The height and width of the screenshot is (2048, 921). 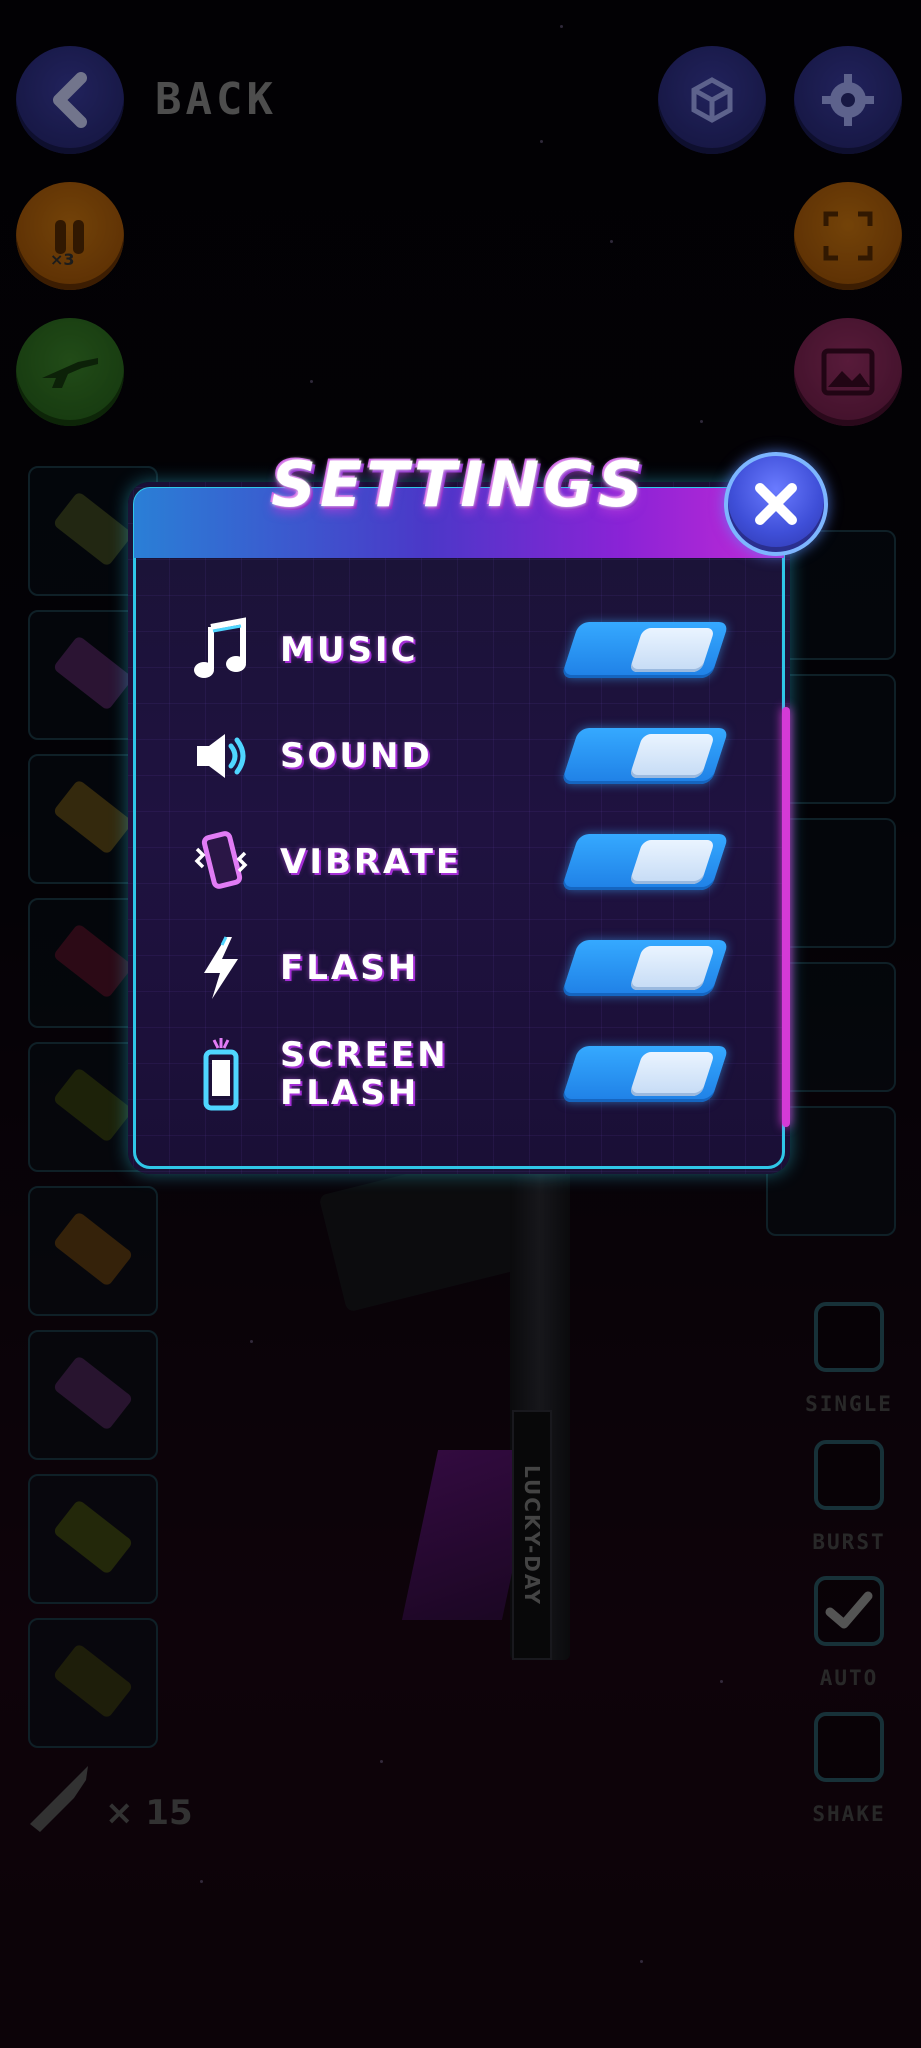 I want to click on vibrate-phone-icon, so click(x=221, y=862).